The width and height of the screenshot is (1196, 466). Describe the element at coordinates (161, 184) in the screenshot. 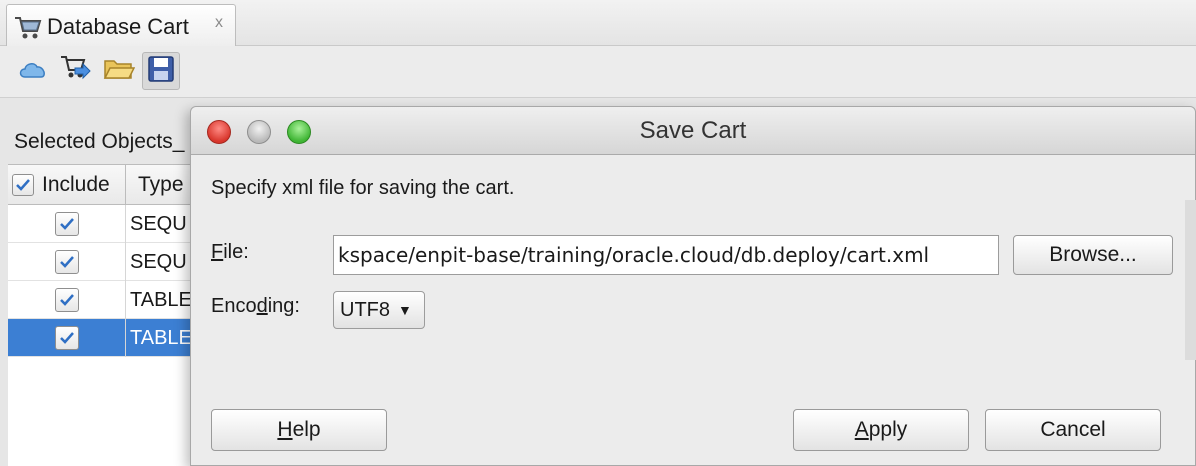

I see `type-header-label: Type` at that location.